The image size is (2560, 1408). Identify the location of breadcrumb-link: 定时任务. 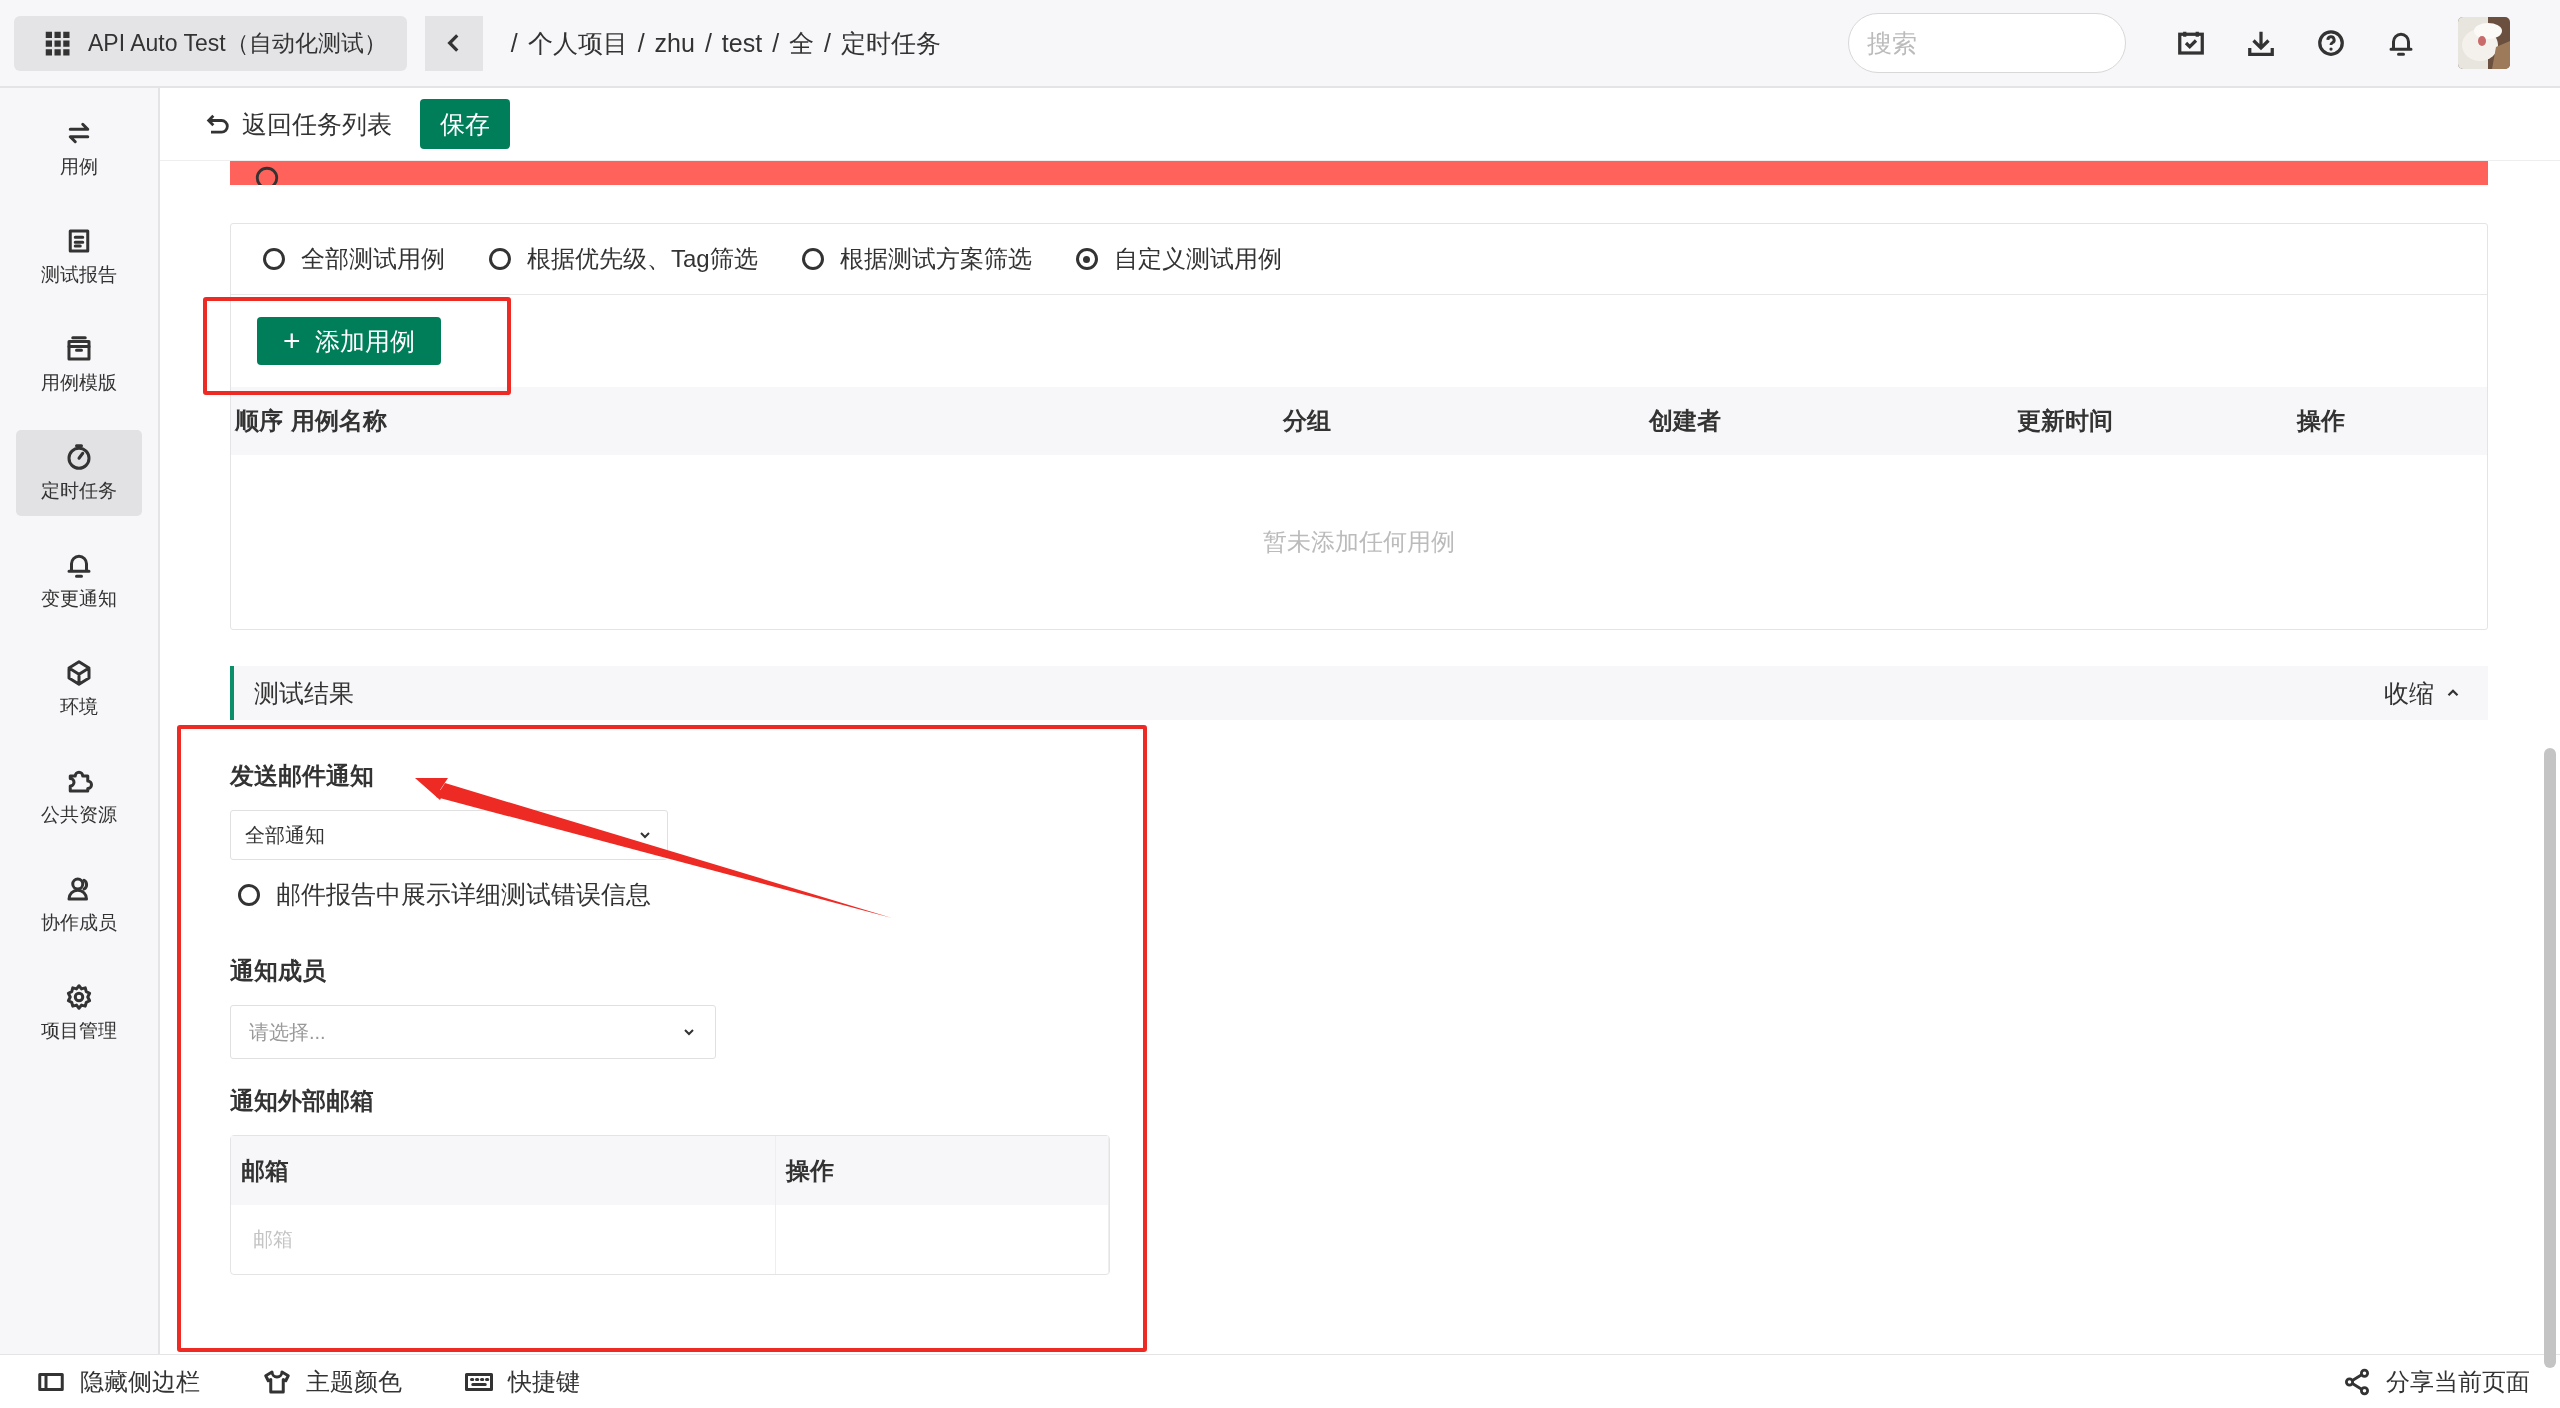
(891, 43).